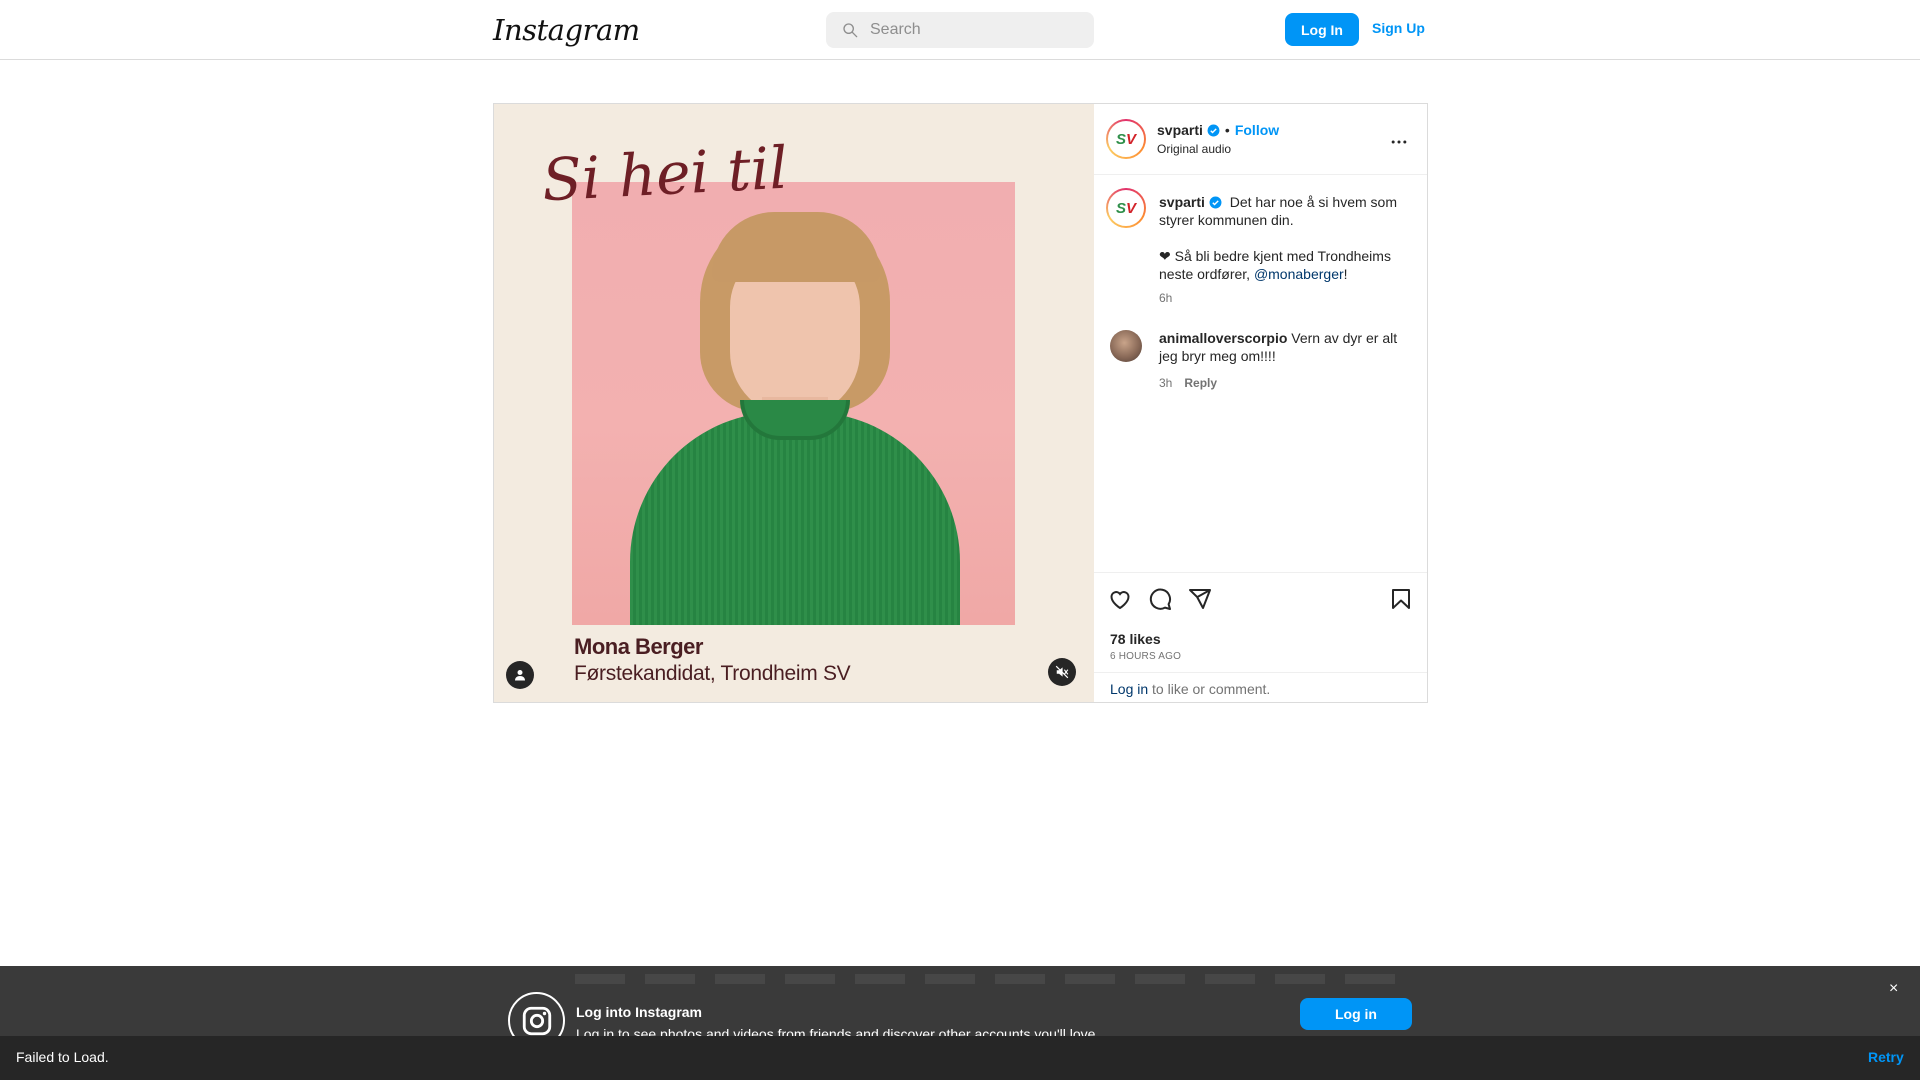 This screenshot has height=1080, width=1920. Describe the element at coordinates (712, 673) in the screenshot. I see `video-caption-role: Førstekandidat, Trondheim SV` at that location.